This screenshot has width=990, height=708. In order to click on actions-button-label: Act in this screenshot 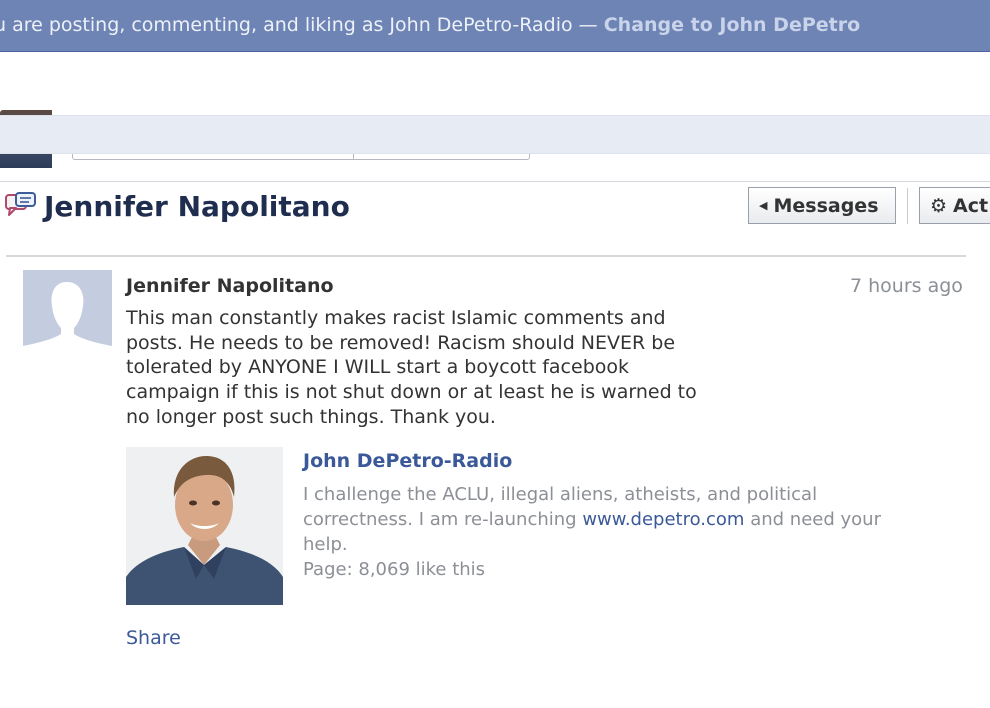, I will do `click(971, 205)`.